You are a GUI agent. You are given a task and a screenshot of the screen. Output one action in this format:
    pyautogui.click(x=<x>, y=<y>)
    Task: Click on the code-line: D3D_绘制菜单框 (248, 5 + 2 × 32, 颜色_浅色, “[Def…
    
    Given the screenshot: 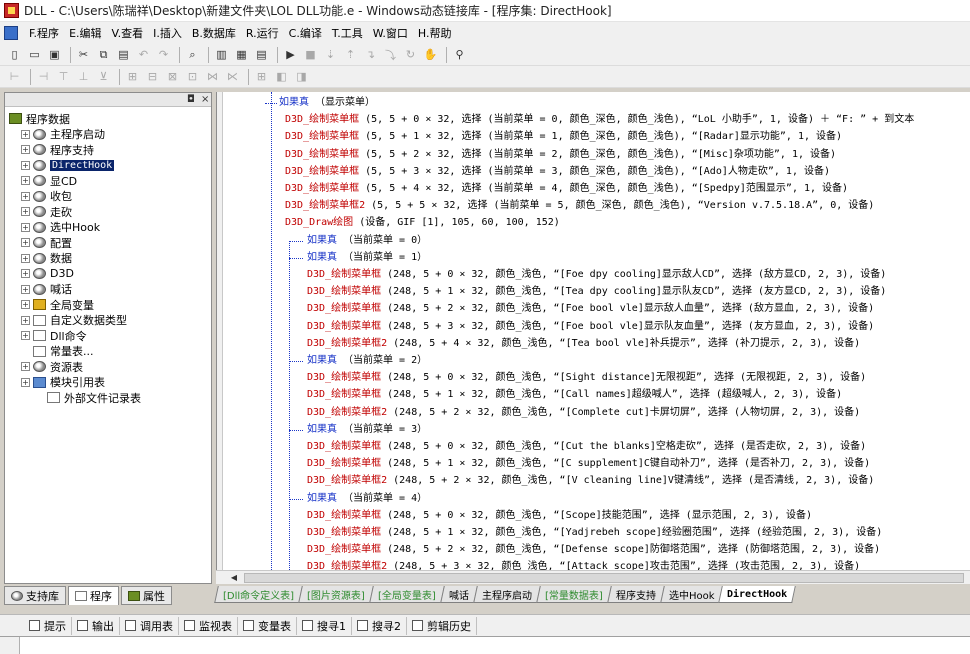 What is the action you would take?
    pyautogui.click(x=593, y=549)
    